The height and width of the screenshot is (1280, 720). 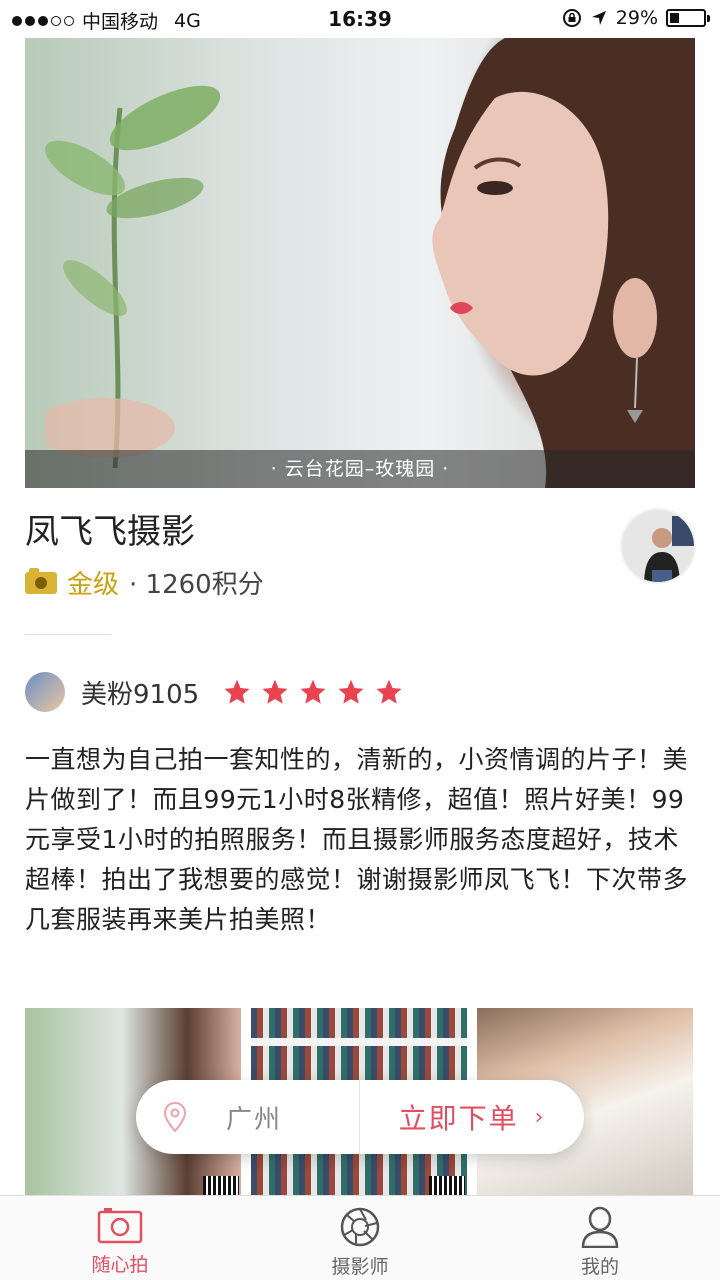 What do you see at coordinates (360, 469) in the screenshot?
I see `hero-caption: · 云台花园–玫瑰园 ·` at bounding box center [360, 469].